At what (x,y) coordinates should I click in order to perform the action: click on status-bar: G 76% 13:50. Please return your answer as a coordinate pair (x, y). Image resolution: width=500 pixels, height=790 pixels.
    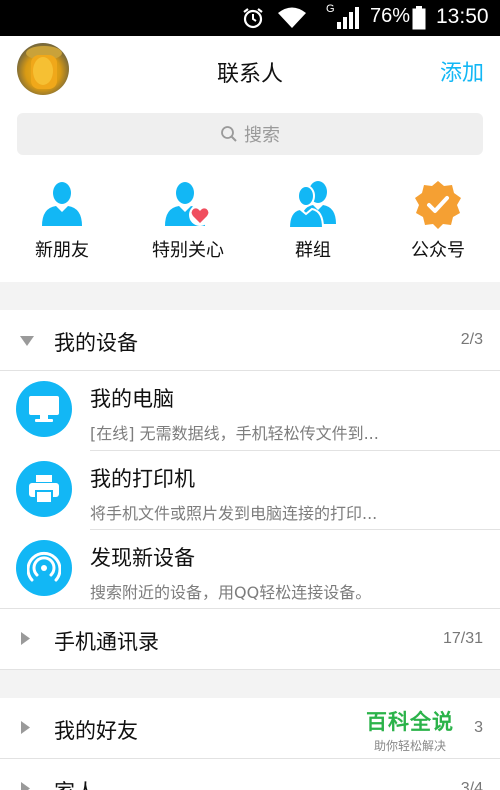
    Looking at the image, I should click on (250, 18).